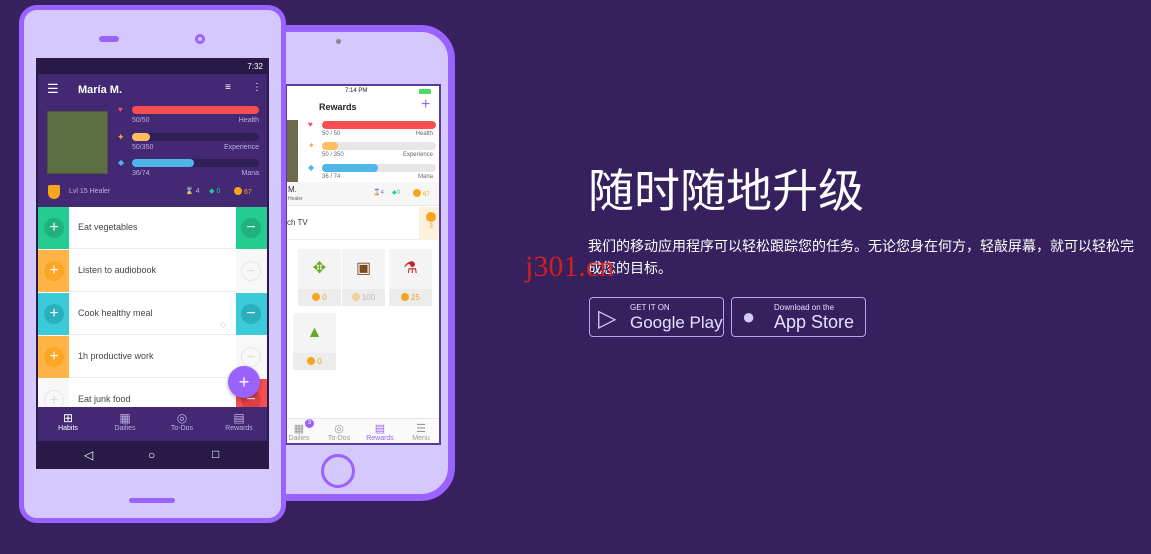  I want to click on reward-item: ▲ 0, so click(314, 341).